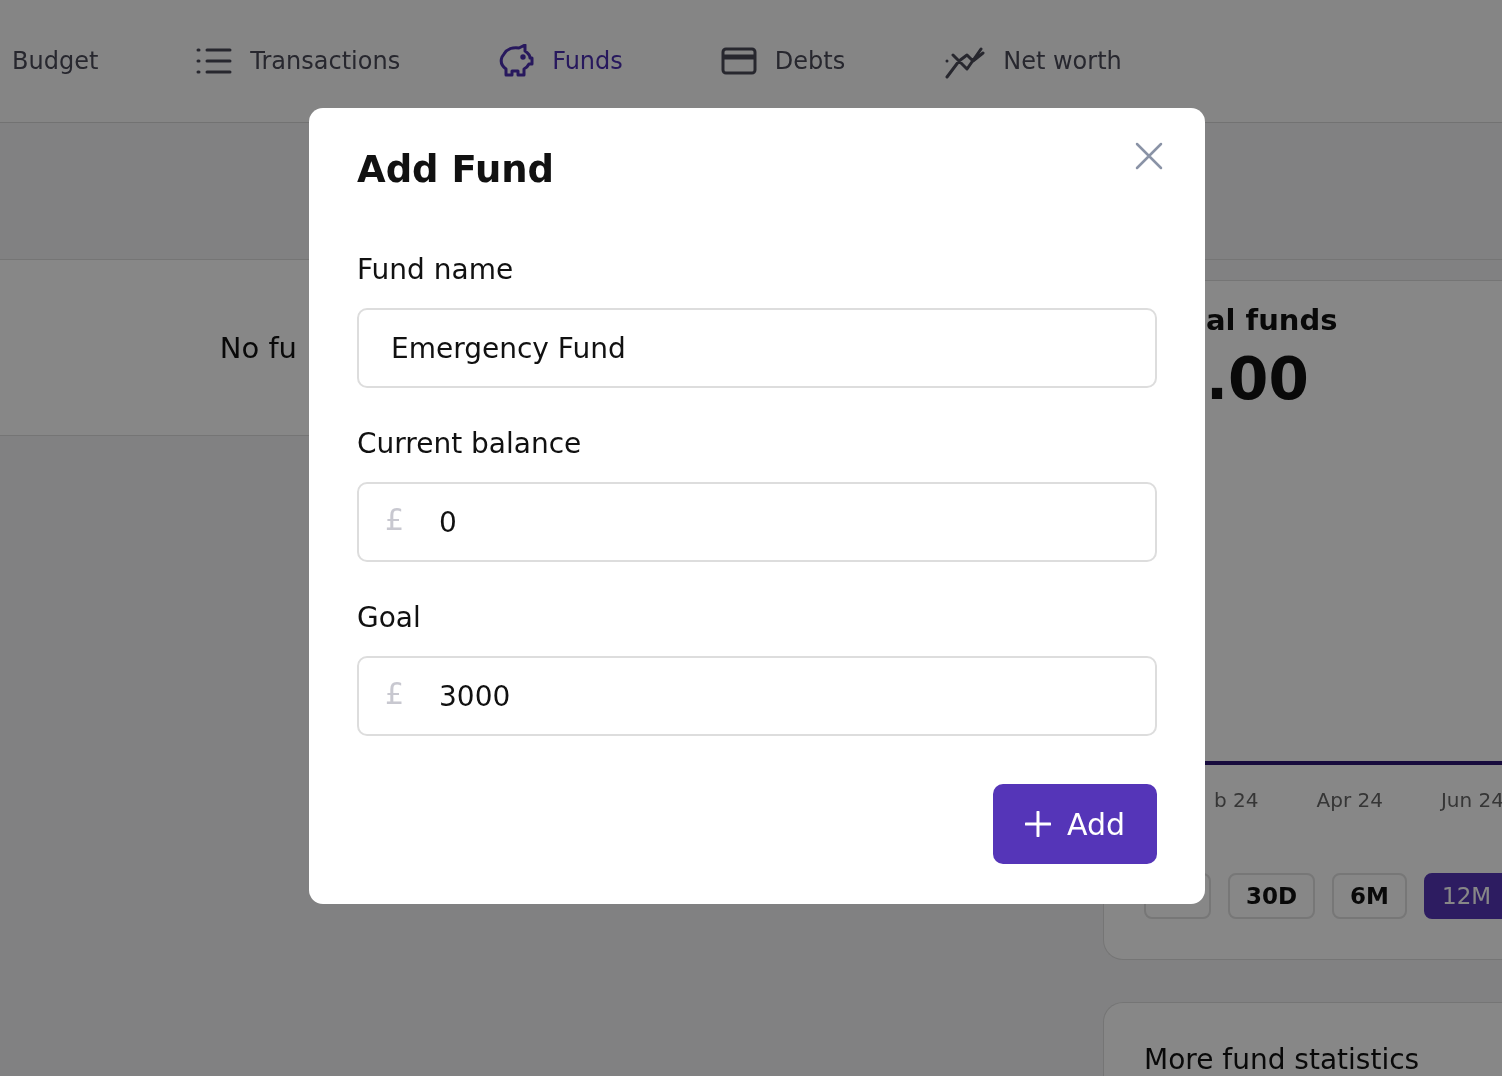 This screenshot has height=1076, width=1502. I want to click on plus-icon, so click(1037, 824).